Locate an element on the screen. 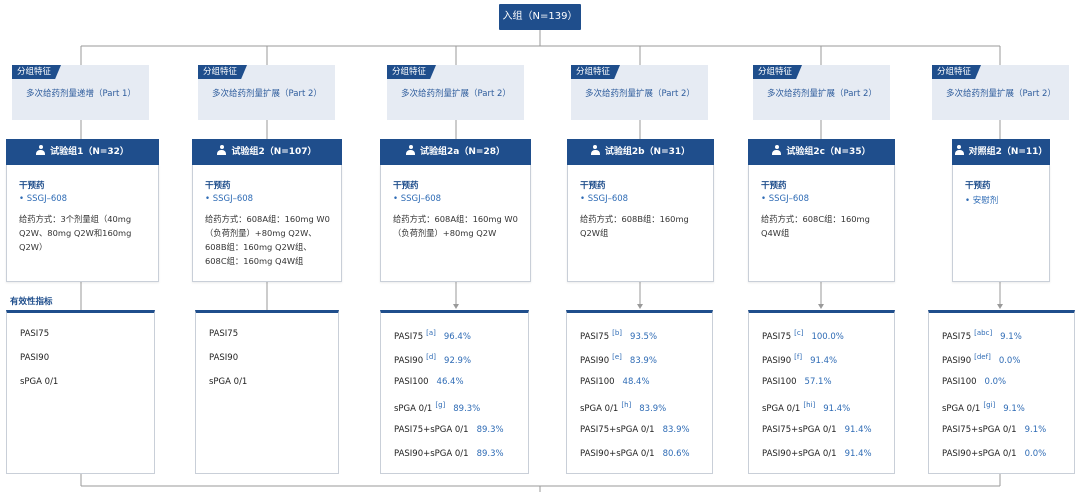  dosing-text: 给药方式：608A组：160mg W0（负荷剂量）+80mg Q2W is located at coordinates (455, 226).